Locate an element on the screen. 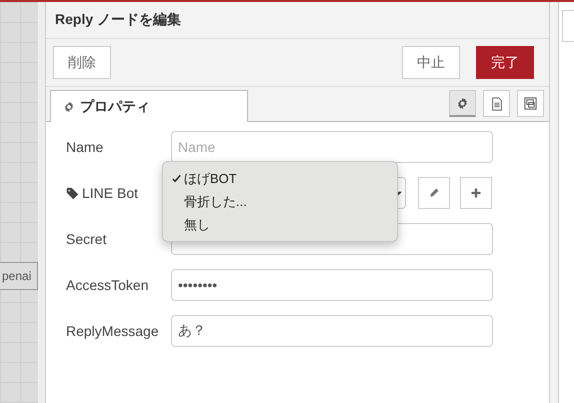  field-label: ReplyMessage is located at coordinates (113, 331).